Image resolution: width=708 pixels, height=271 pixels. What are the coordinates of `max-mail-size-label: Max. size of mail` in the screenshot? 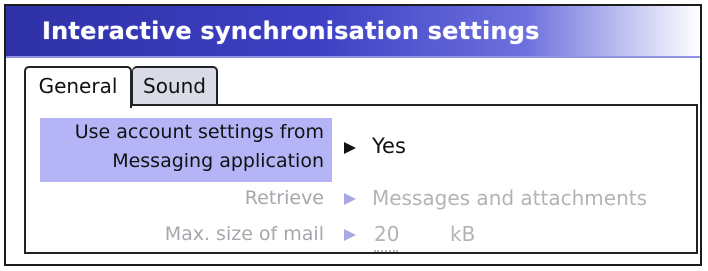 It's located at (244, 234).